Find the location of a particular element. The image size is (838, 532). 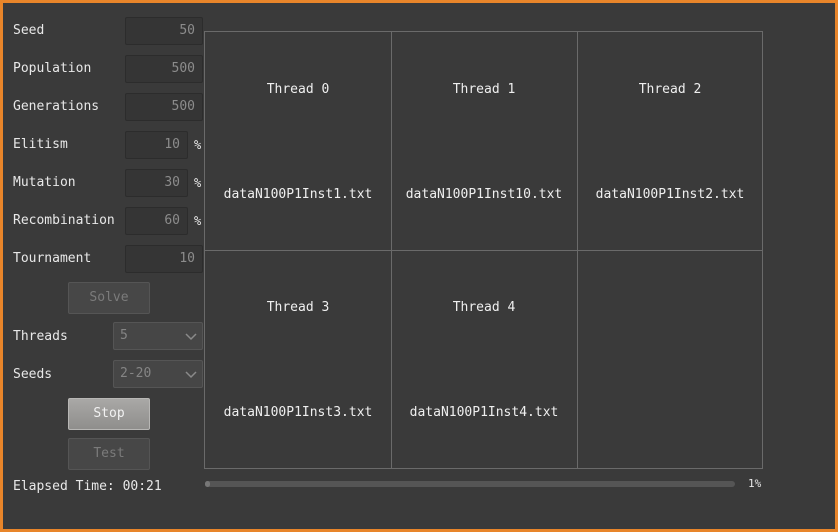

progress-fill is located at coordinates (208, 484).